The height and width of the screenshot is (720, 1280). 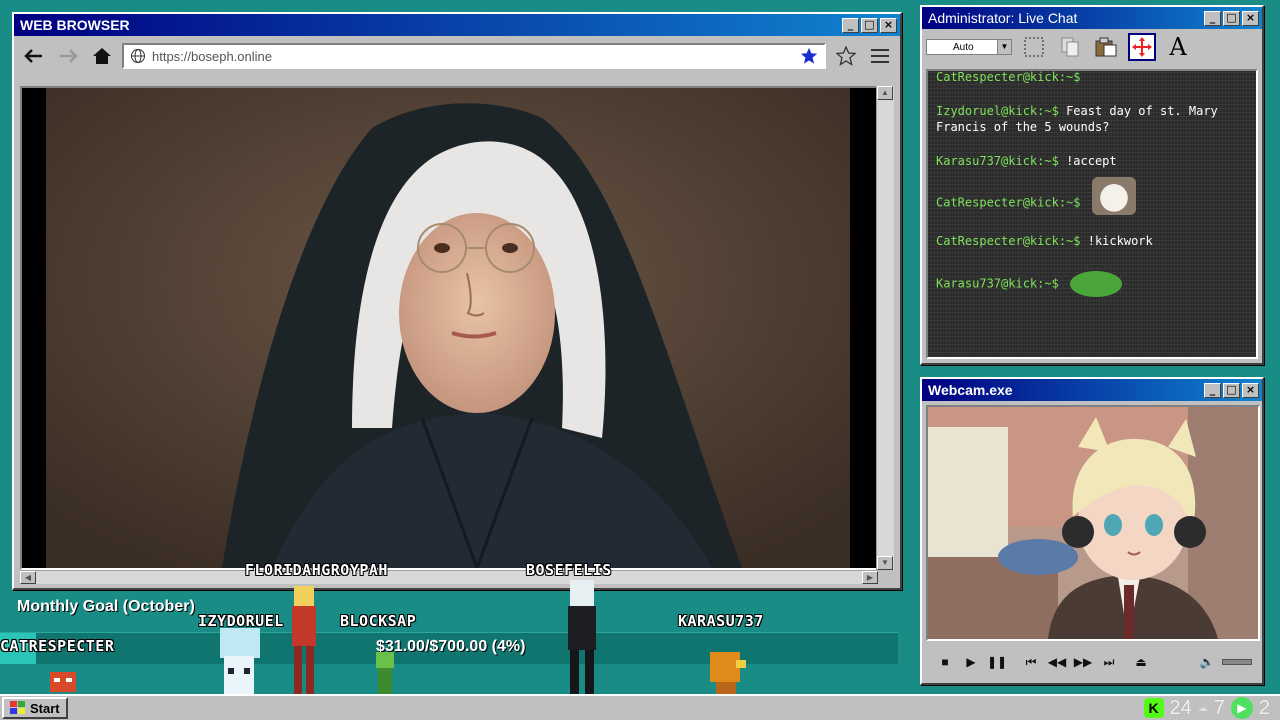 I want to click on system-tray: K 24 ☁ 7 ▶ 2, so click(x=1211, y=708).